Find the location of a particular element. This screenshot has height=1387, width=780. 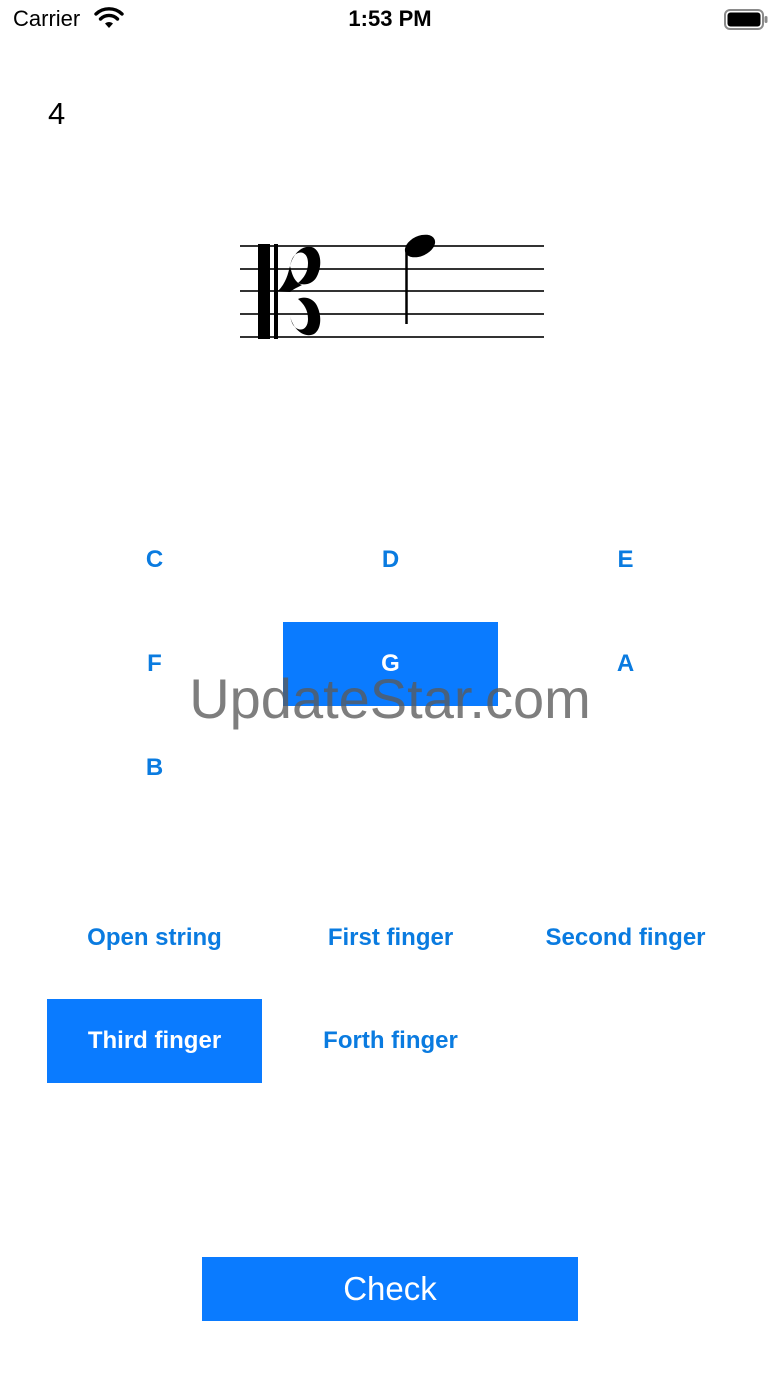

status-time: 1:53 PM is located at coordinates (390, 18).